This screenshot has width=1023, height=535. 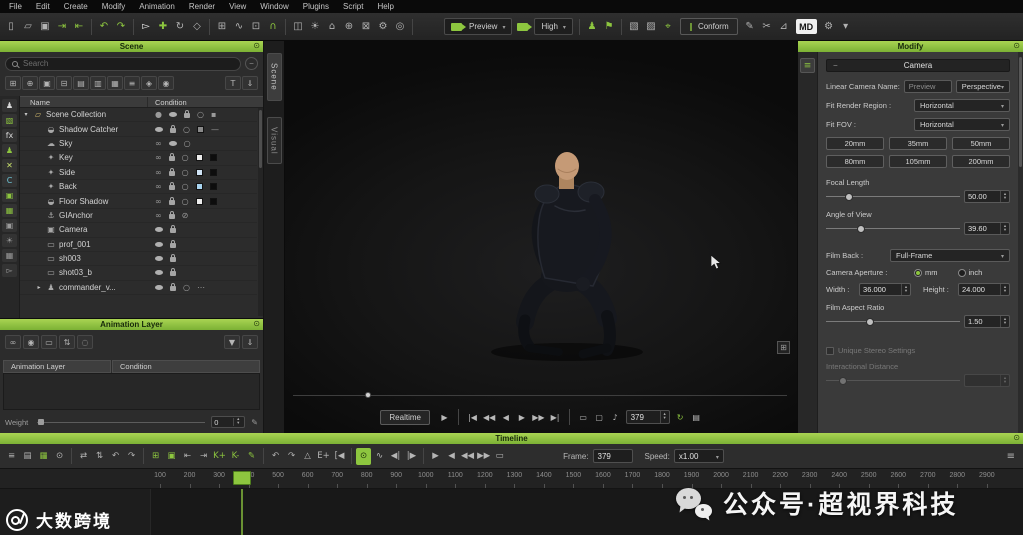 I want to click on film-back-select: Full-Frame, so click(x=950, y=255).